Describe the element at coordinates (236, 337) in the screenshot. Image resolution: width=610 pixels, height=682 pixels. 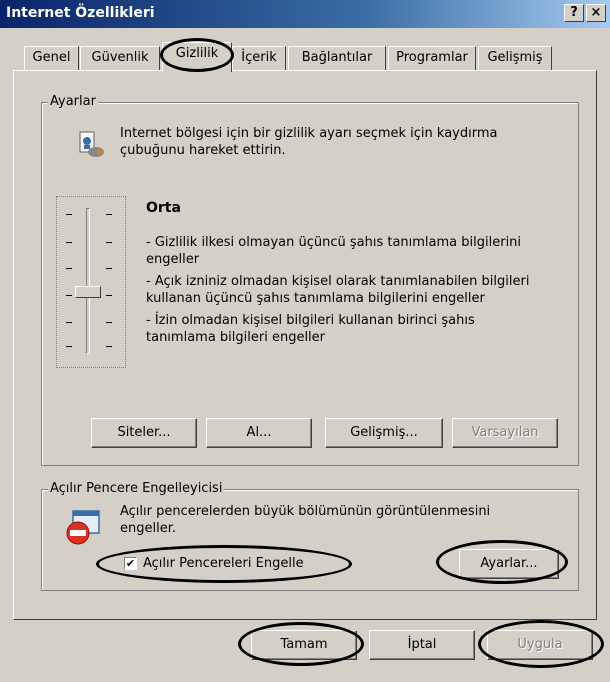
I see `privacy-desc-line: tanımlama bilgileri engeller` at that location.